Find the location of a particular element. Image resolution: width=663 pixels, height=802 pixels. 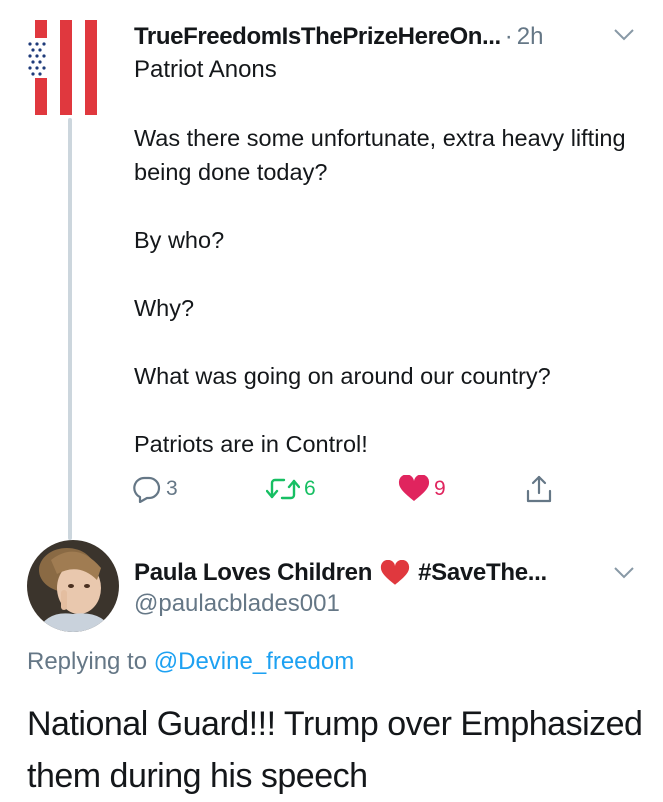

thread-connector-line is located at coordinates (70, 329).